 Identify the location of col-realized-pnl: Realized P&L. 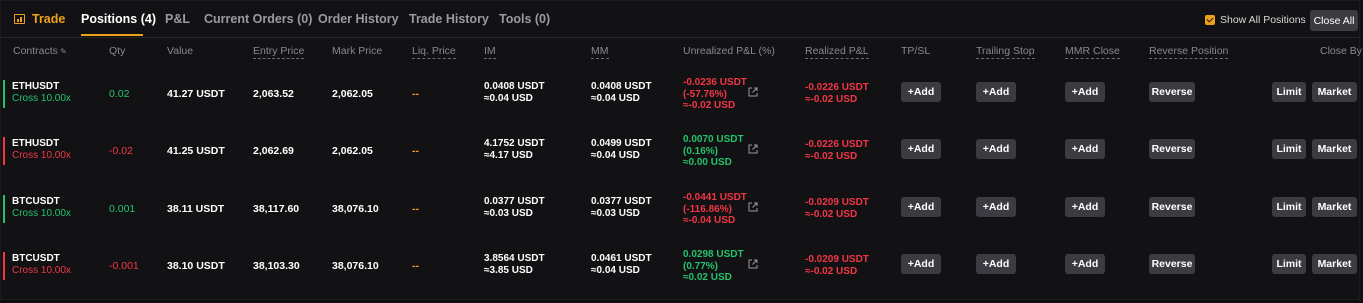
(837, 52).